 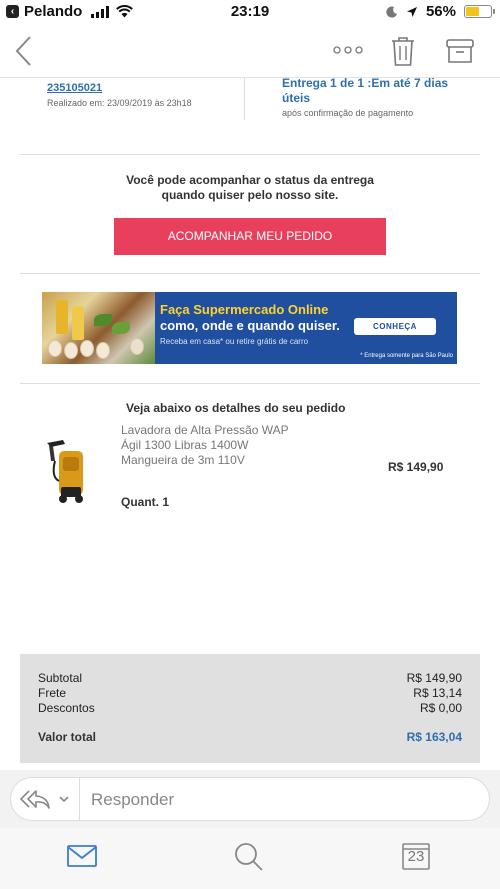 What do you see at coordinates (250, 693) in the screenshot?
I see `shipping-row: Frete R$ 13,14` at bounding box center [250, 693].